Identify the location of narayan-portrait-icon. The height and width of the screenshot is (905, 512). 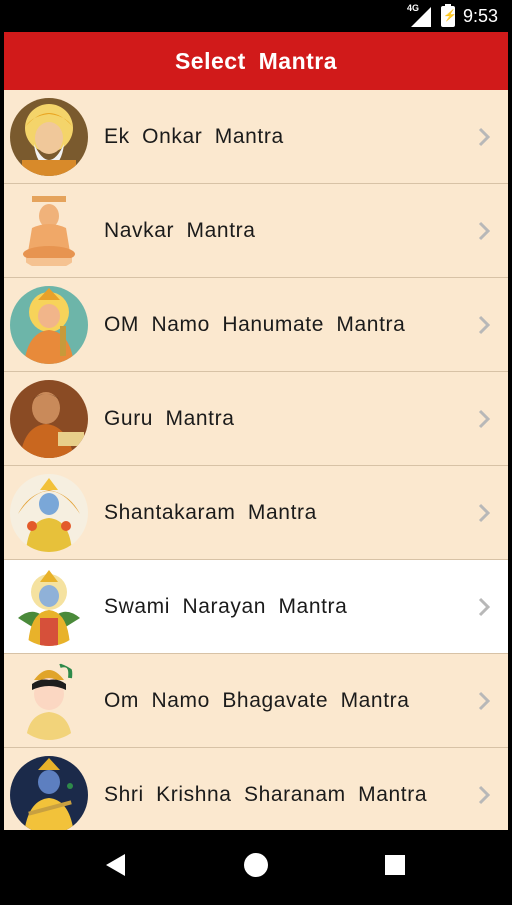
(49, 606).